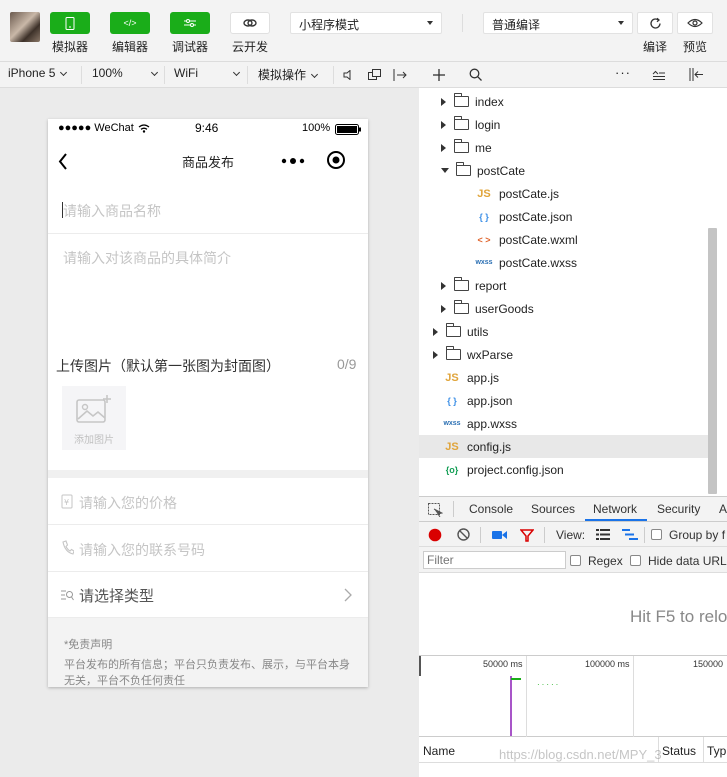 The height and width of the screenshot is (777, 727). I want to click on simulator-label: 模拟器, so click(69, 47).